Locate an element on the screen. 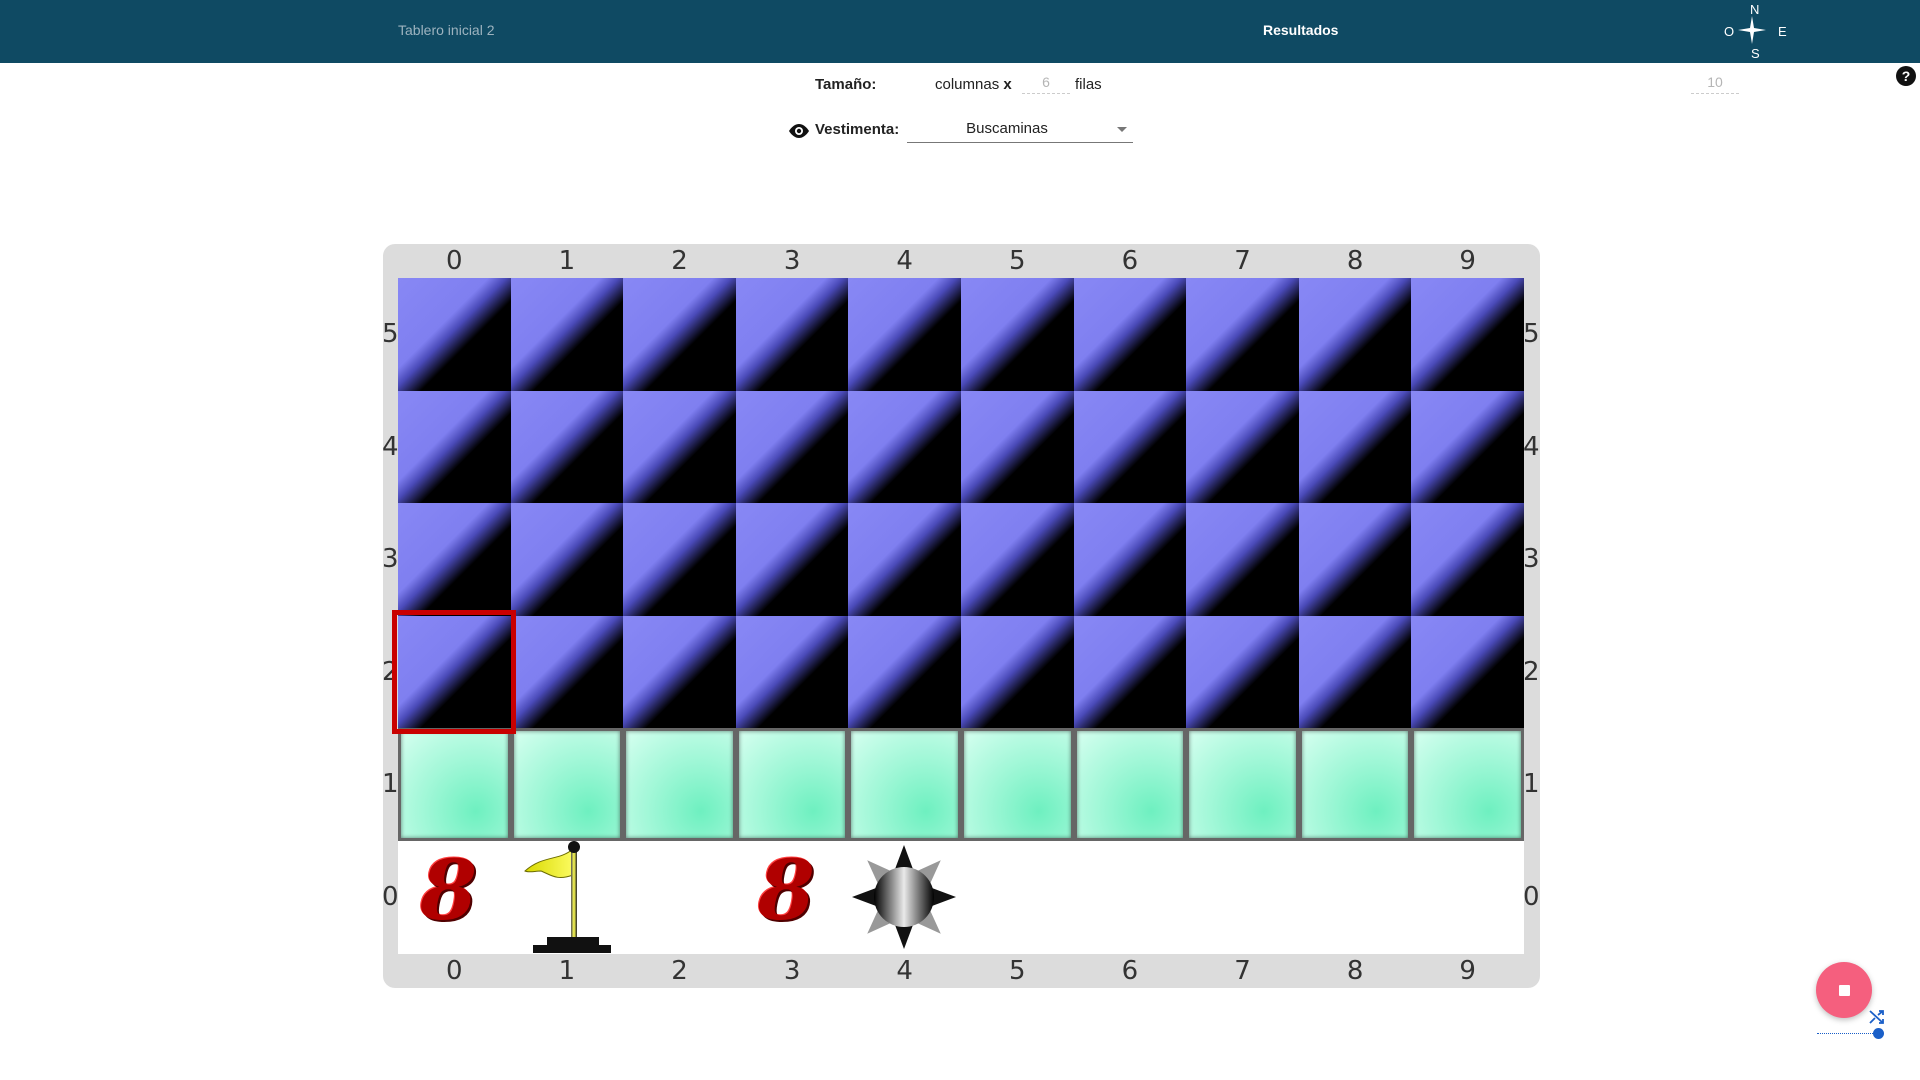 The width and height of the screenshot is (1920, 1080). columns-input is located at coordinates (1715, 84).